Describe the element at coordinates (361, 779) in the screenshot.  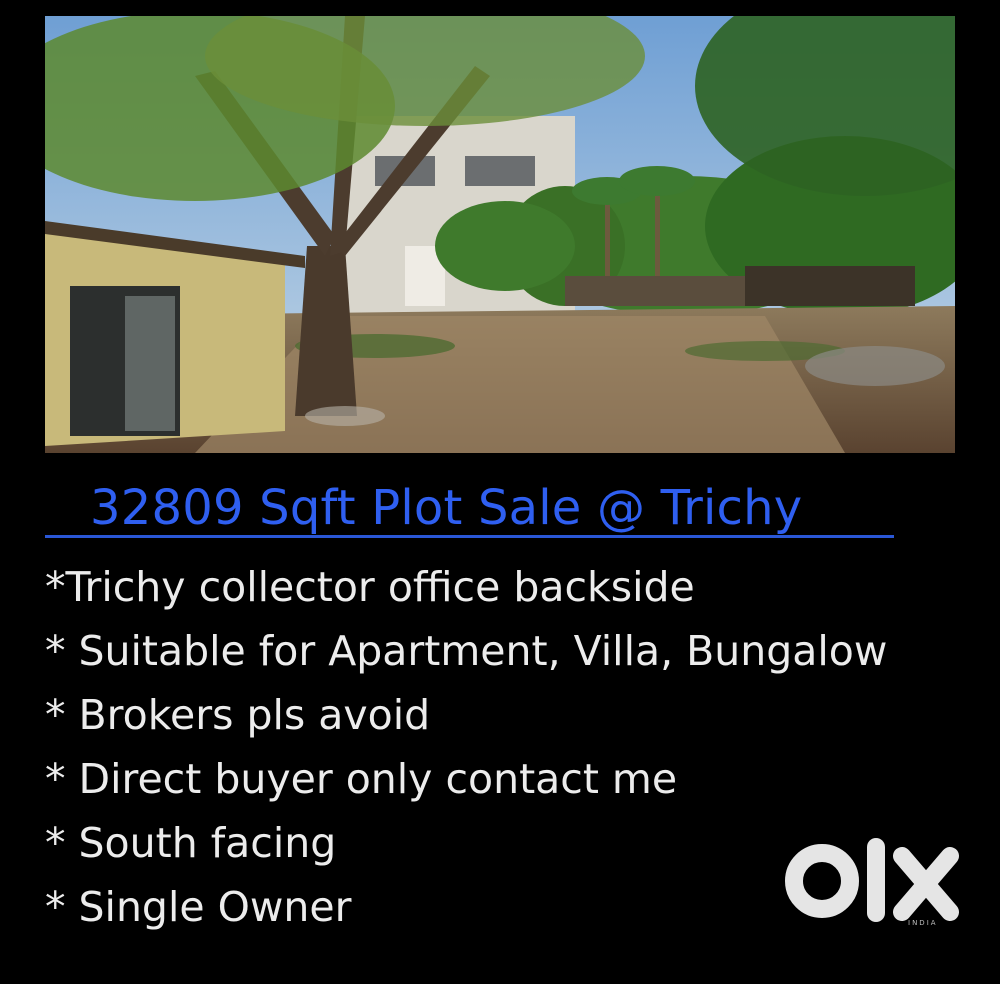
I see `detail-direct-buyer: * Direct buyer only contact me` at that location.